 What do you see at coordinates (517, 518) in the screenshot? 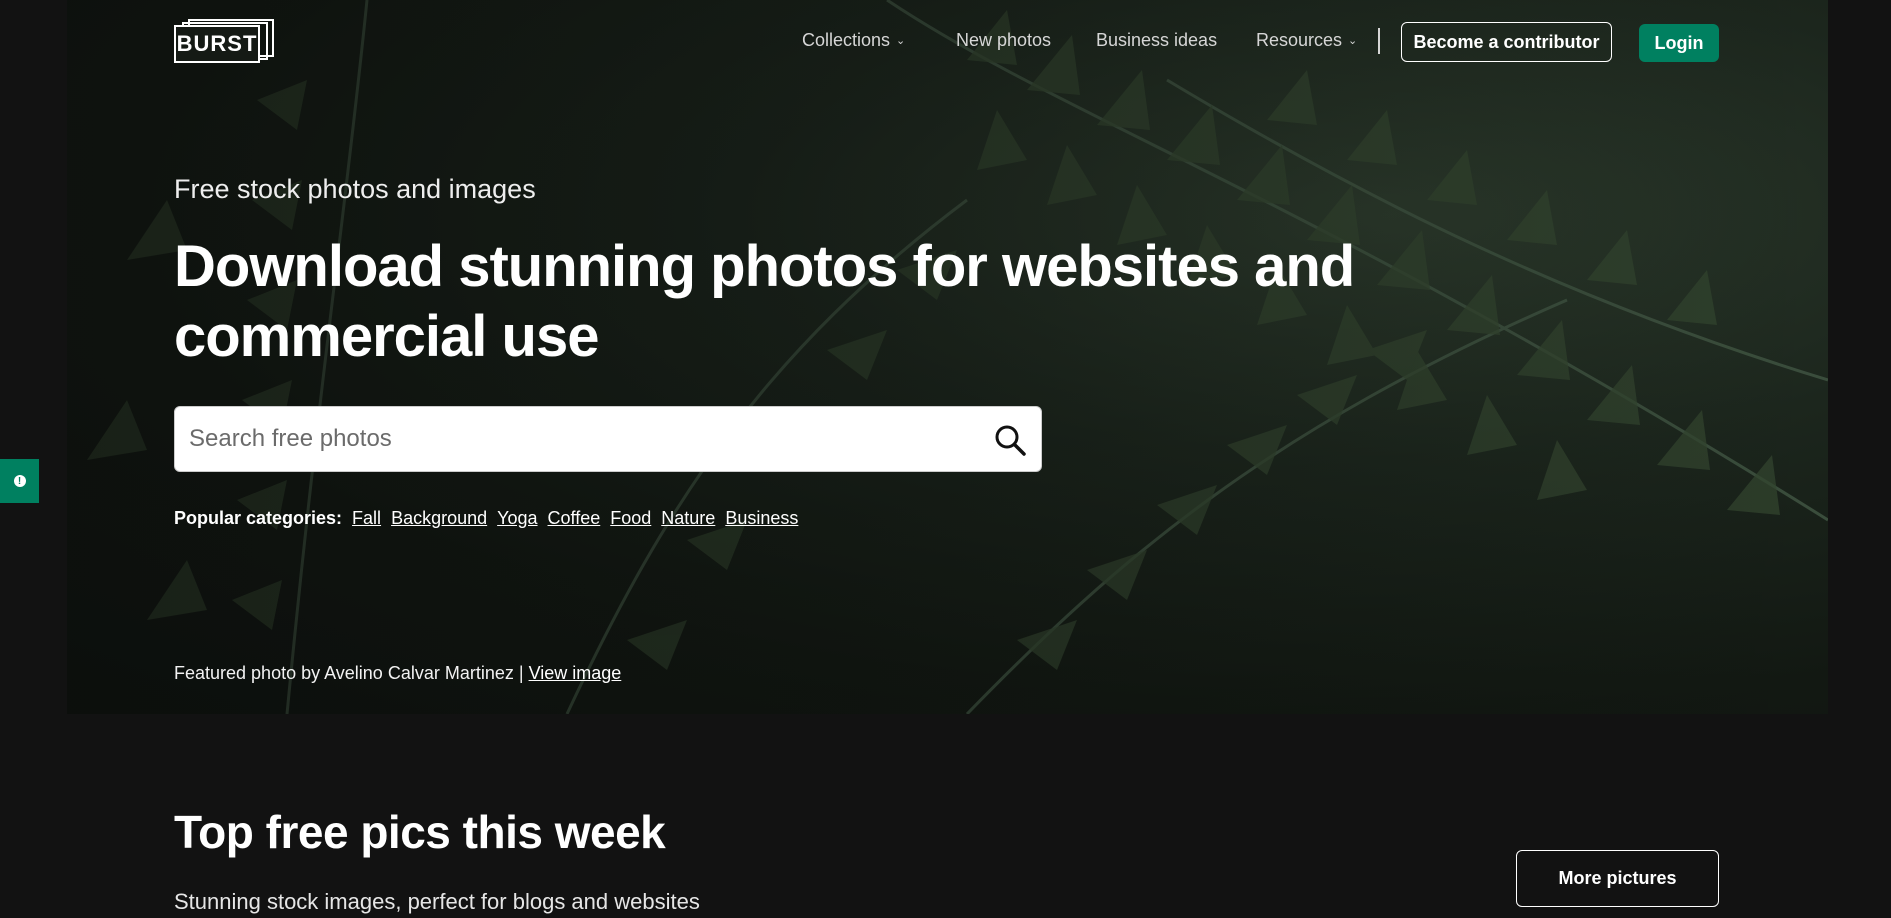
I see `category-link-yoga: Yoga` at bounding box center [517, 518].